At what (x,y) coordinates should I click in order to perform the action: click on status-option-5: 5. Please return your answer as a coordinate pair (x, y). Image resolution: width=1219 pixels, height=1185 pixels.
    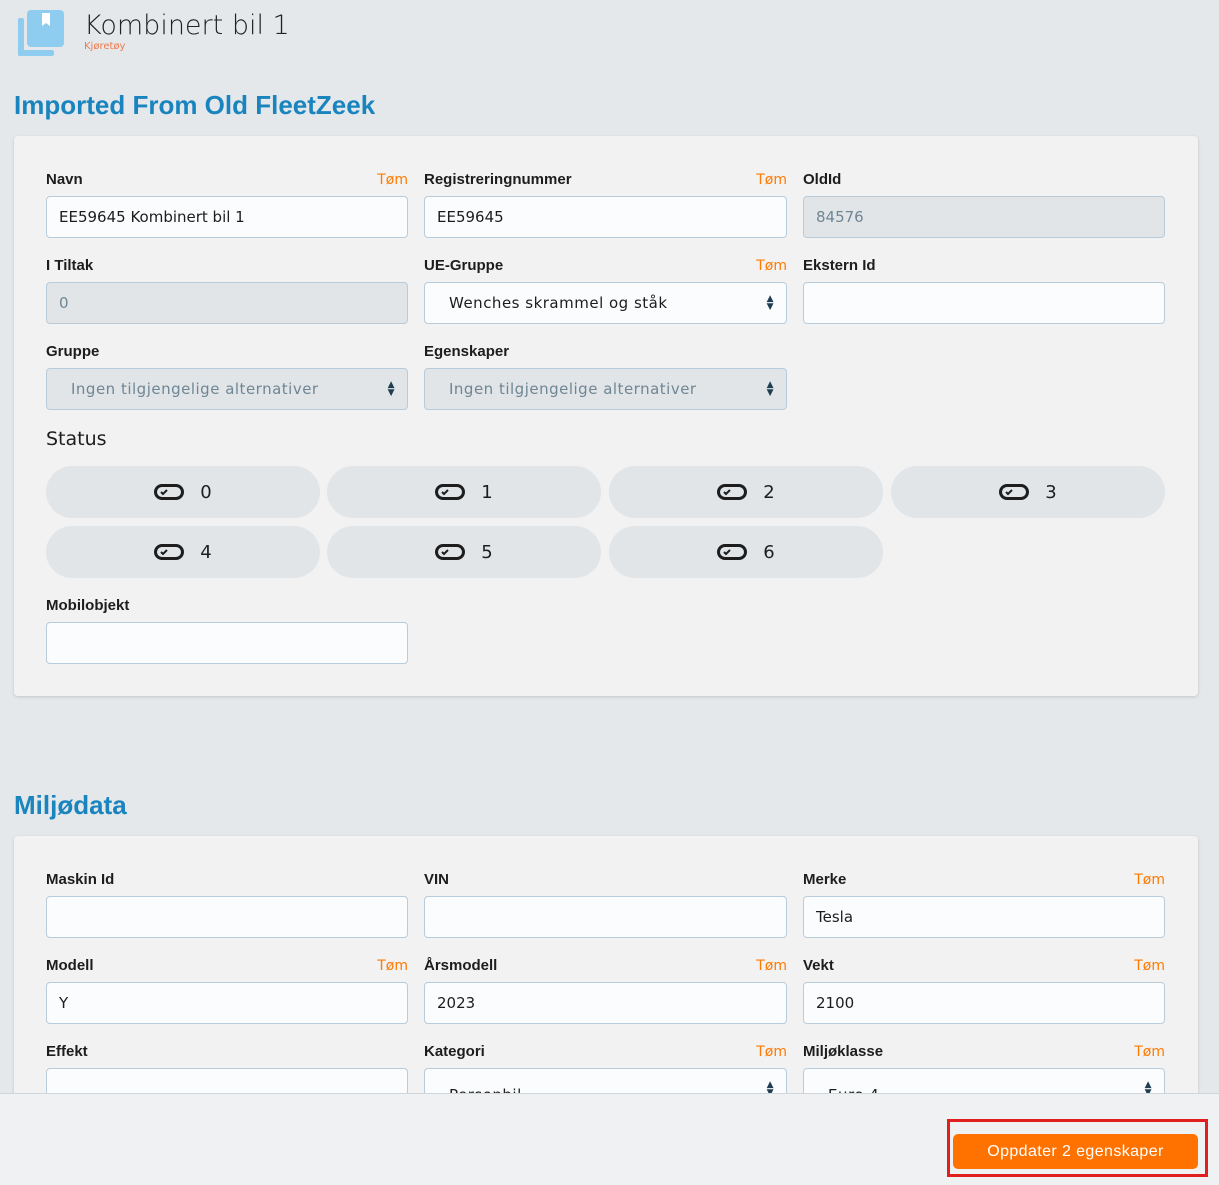
    Looking at the image, I should click on (464, 552).